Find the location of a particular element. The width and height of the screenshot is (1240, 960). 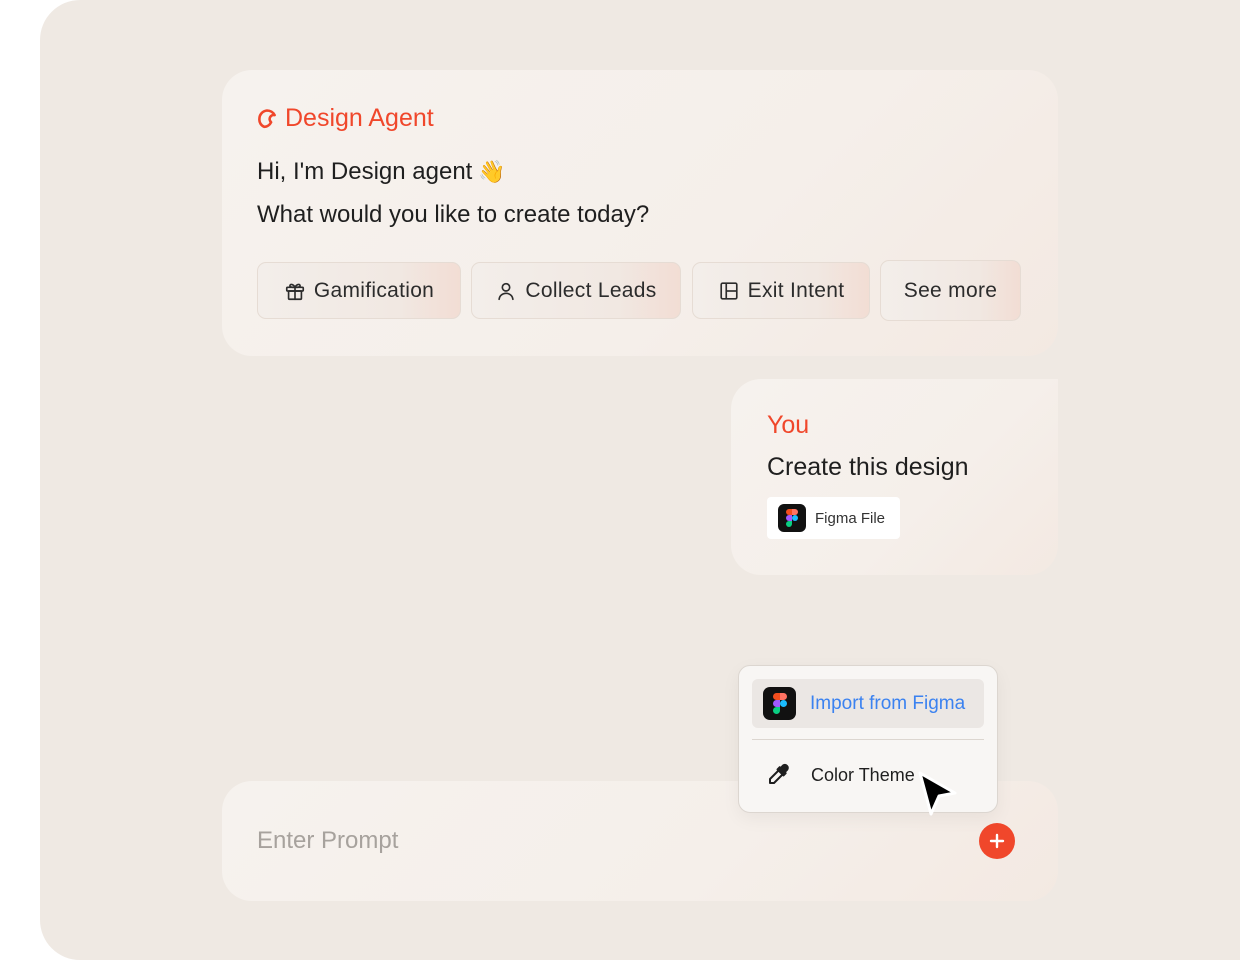

add-button is located at coordinates (997, 841).